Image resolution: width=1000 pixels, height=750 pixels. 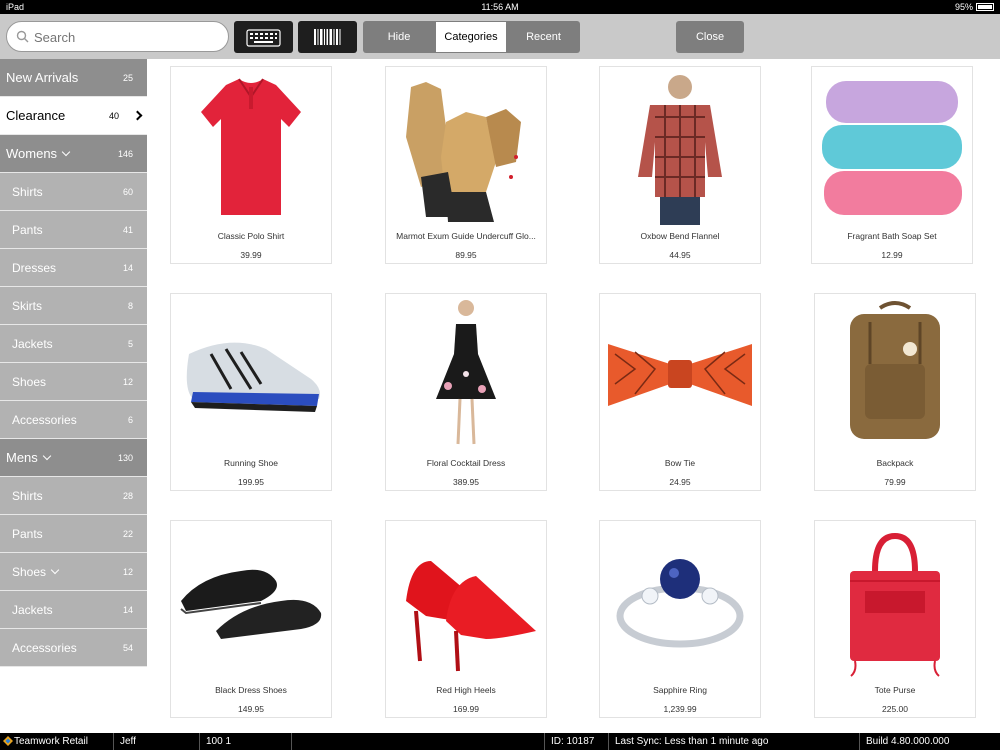 I want to click on product-card: Fragrant Bath Soap Set 12.99, so click(x=892, y=165).